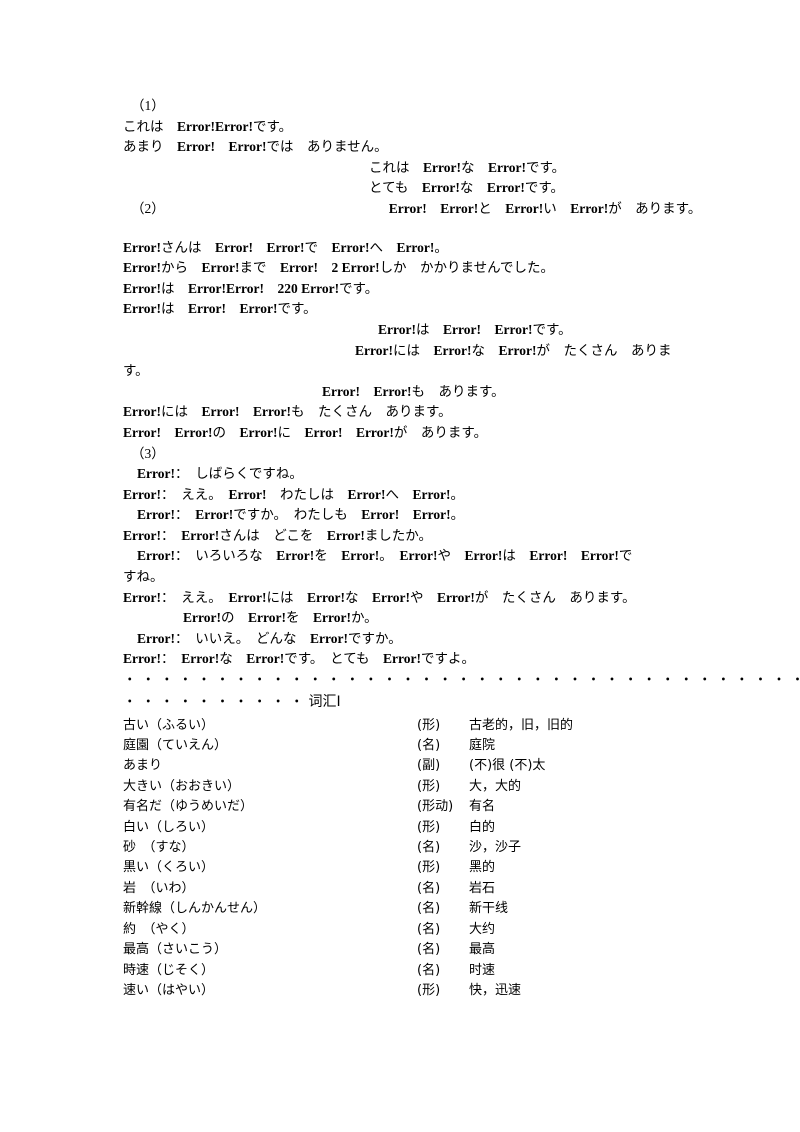 The width and height of the screenshot is (800, 1132). Describe the element at coordinates (402, 950) in the screenshot. I see `table-row: 最高（さいこう） (名) 最高` at that location.